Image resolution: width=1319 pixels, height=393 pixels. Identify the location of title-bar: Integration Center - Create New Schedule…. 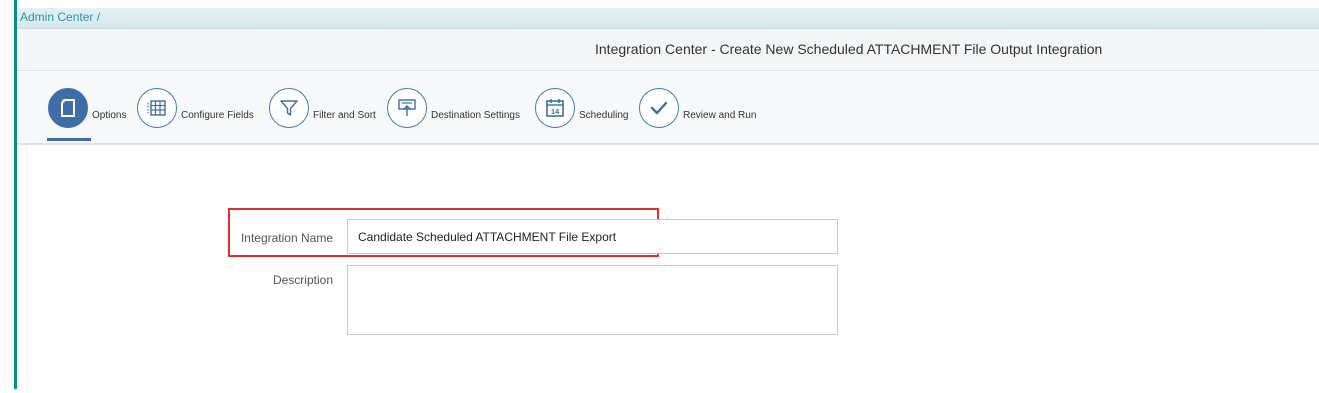
(668, 50).